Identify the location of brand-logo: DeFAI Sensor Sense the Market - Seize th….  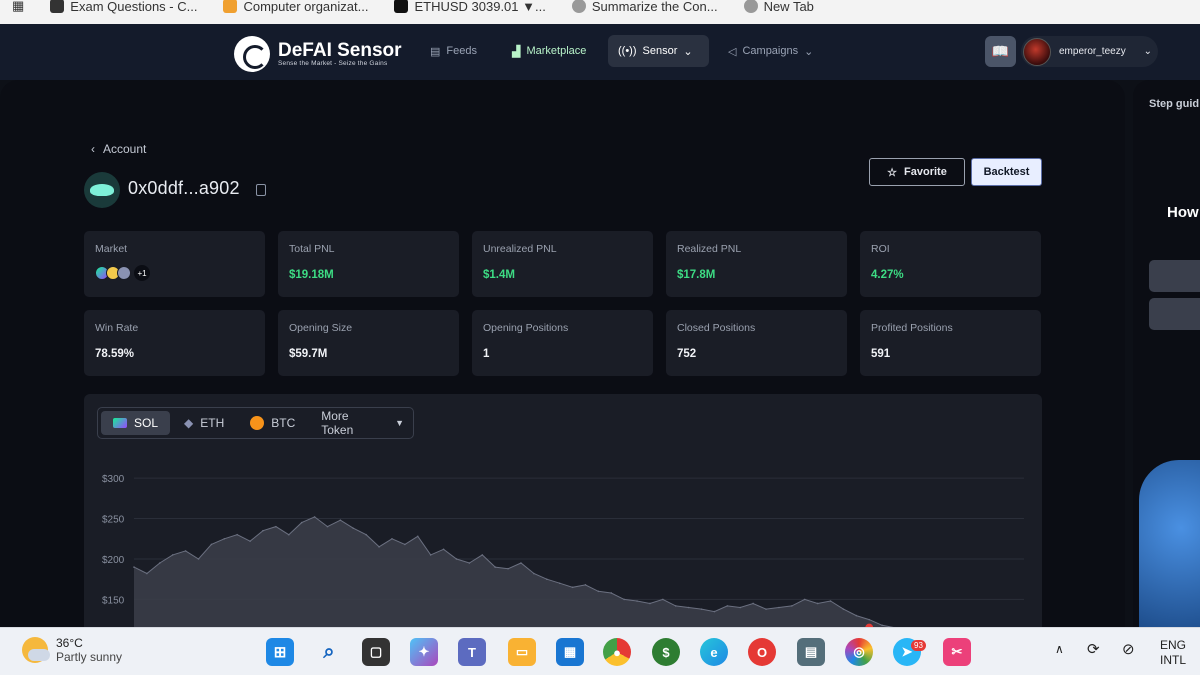
(318, 54).